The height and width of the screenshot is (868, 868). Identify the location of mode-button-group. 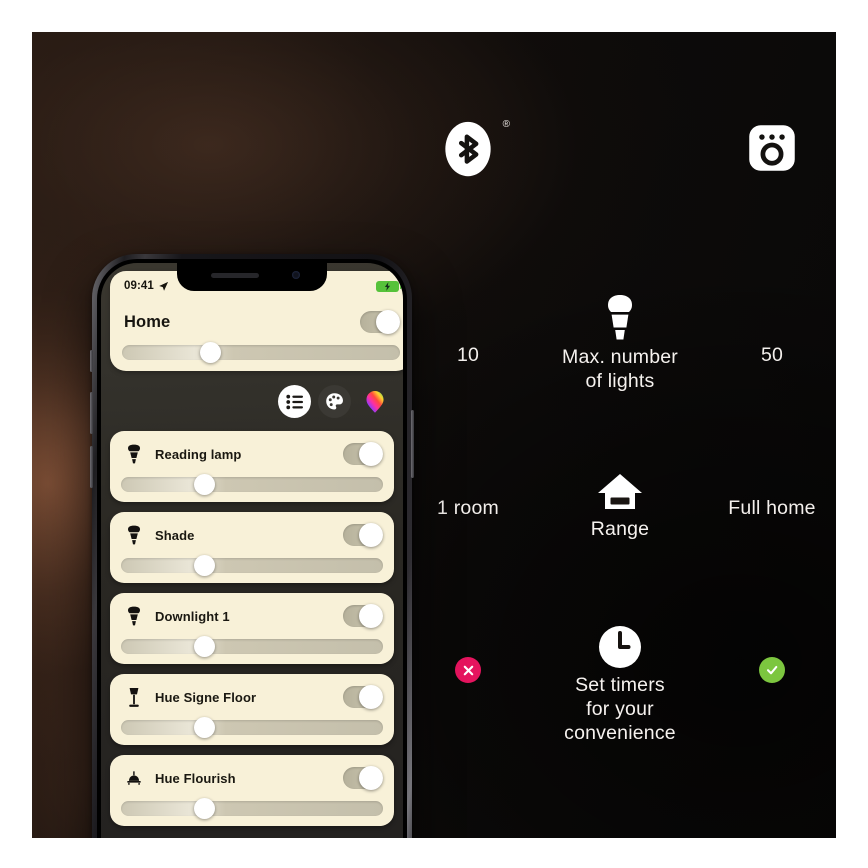
(334, 401).